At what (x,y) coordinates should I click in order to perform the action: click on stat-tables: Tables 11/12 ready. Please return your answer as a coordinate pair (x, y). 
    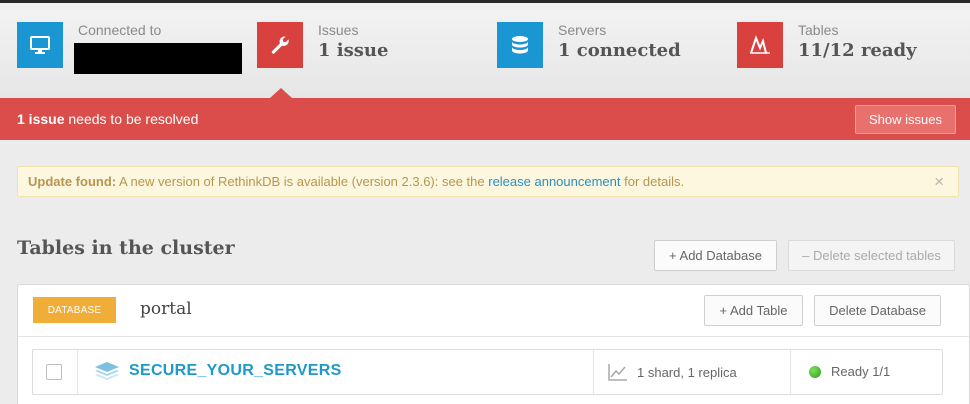
    Looking at the image, I should click on (852, 47).